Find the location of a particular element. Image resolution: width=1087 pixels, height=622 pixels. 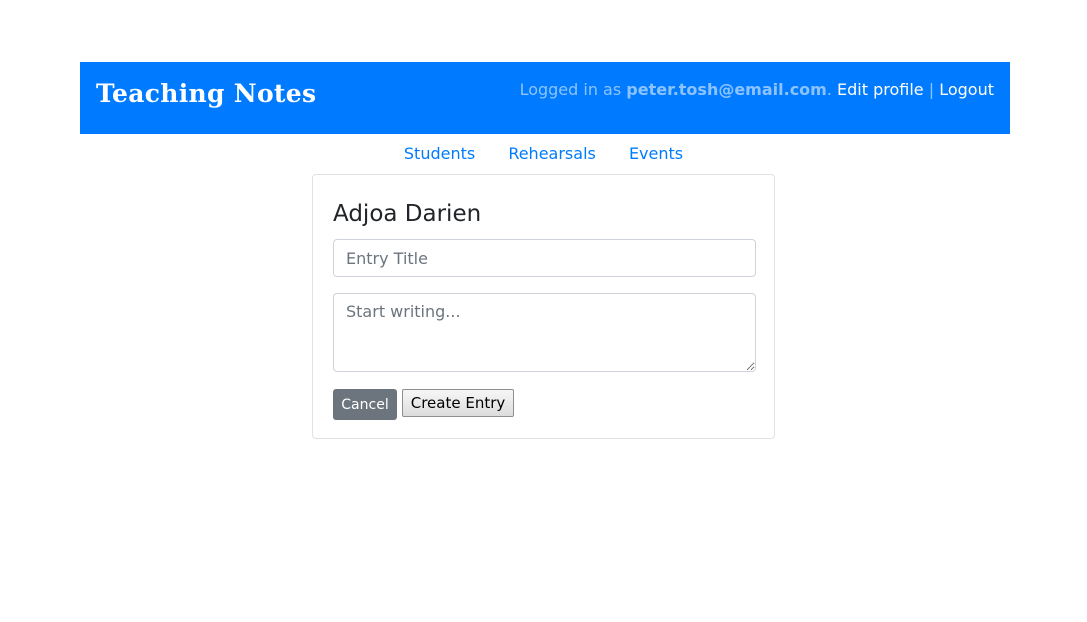

nav-events-link: Events is located at coordinates (656, 153).